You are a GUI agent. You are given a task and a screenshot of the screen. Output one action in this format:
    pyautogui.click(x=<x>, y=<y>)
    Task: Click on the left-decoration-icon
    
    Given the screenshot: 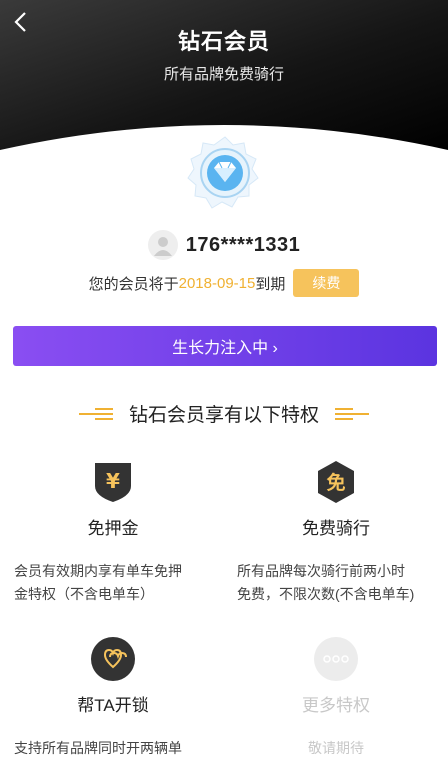 What is the action you would take?
    pyautogui.click(x=95, y=413)
    